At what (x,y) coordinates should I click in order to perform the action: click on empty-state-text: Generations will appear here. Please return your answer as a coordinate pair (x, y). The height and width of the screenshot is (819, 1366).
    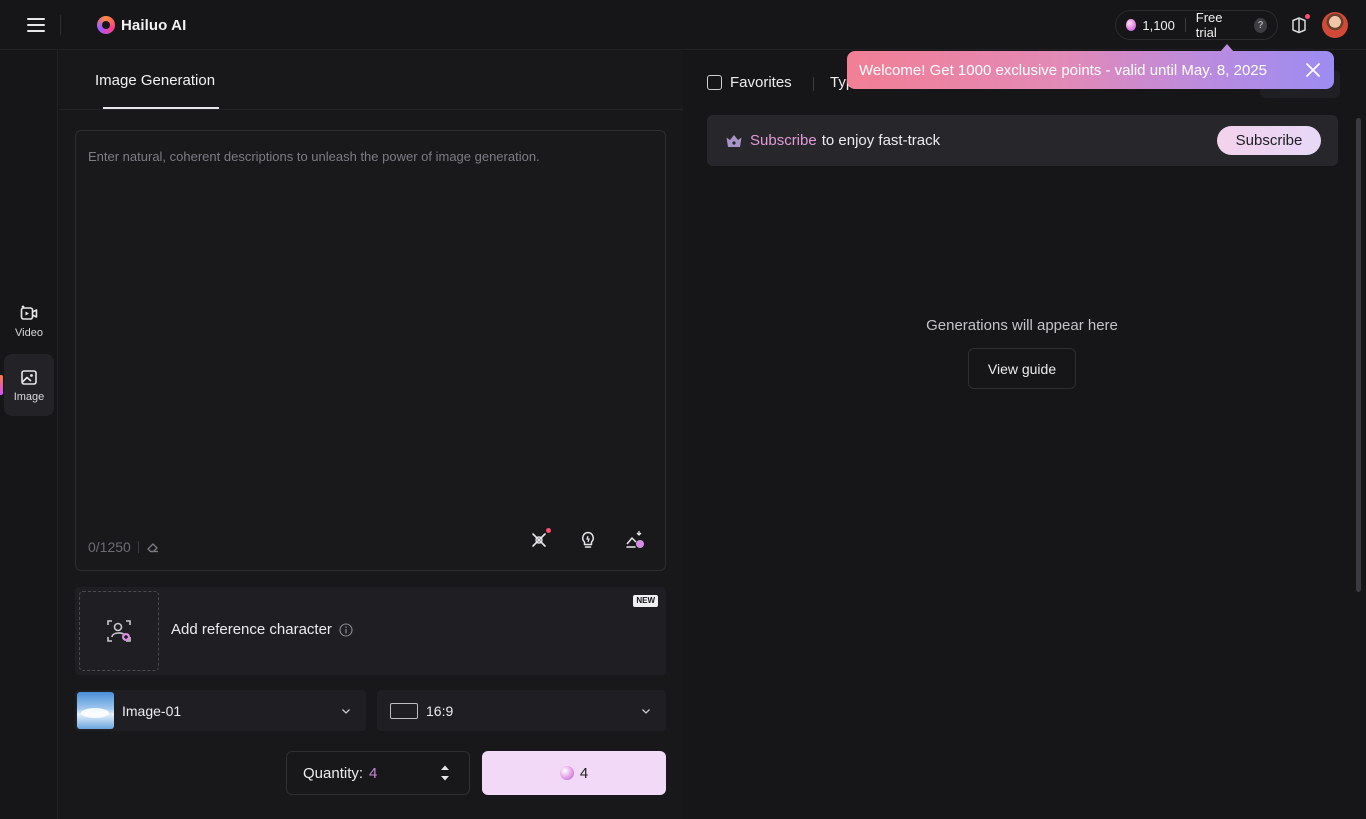
    Looking at the image, I should click on (1022, 325).